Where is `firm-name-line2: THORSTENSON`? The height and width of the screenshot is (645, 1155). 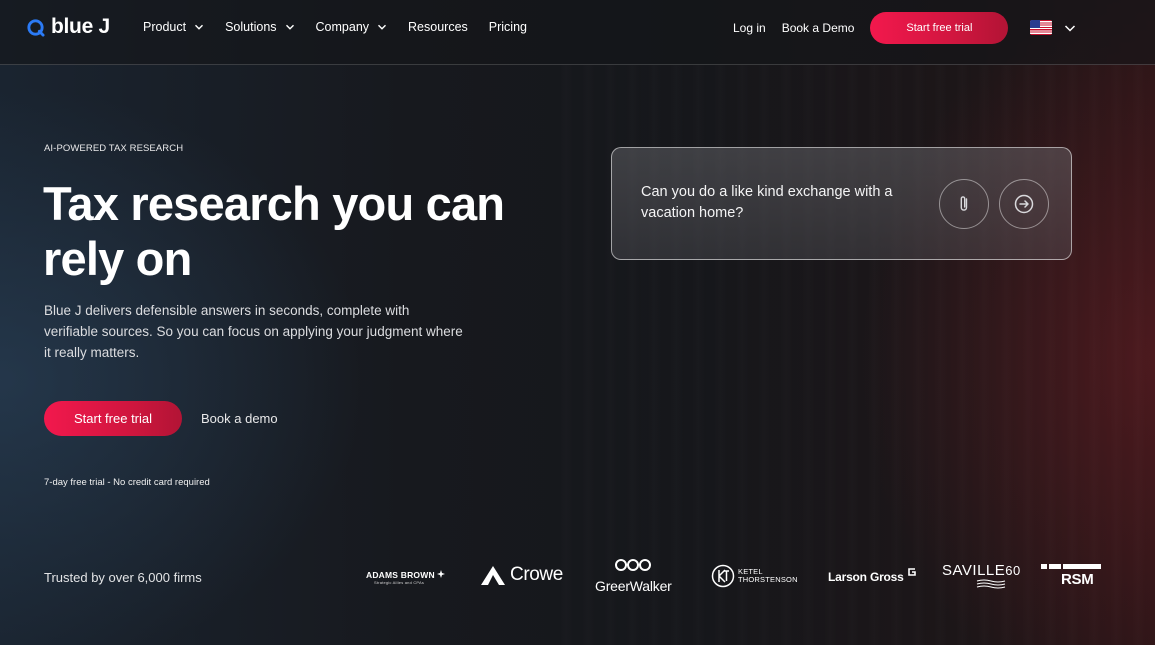 firm-name-line2: THORSTENSON is located at coordinates (768, 579).